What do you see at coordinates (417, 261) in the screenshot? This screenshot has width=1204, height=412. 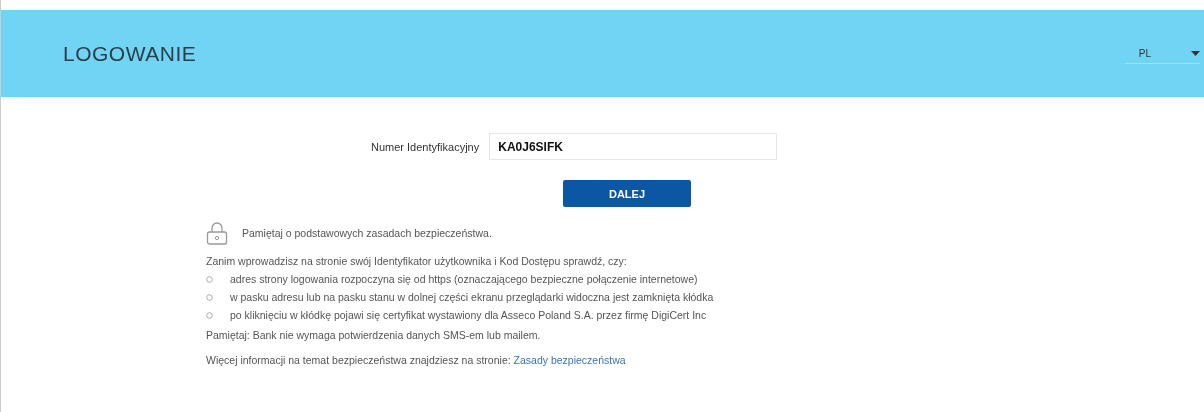 I see `security-intro: Zanim wprowadzisz na stronie swój Identyfikator użytkownika i Kod Dostępu sprawdź, czy:` at bounding box center [417, 261].